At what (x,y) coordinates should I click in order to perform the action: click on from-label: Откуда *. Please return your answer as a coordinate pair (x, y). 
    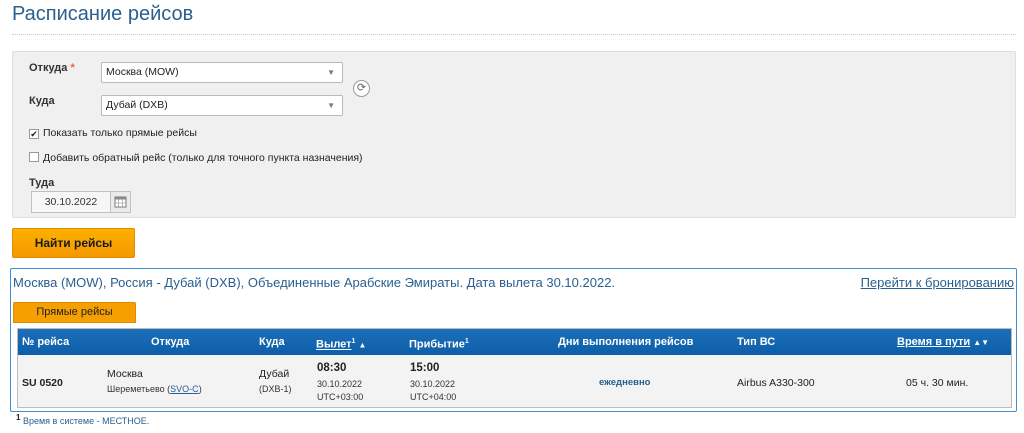
    Looking at the image, I should click on (52, 68).